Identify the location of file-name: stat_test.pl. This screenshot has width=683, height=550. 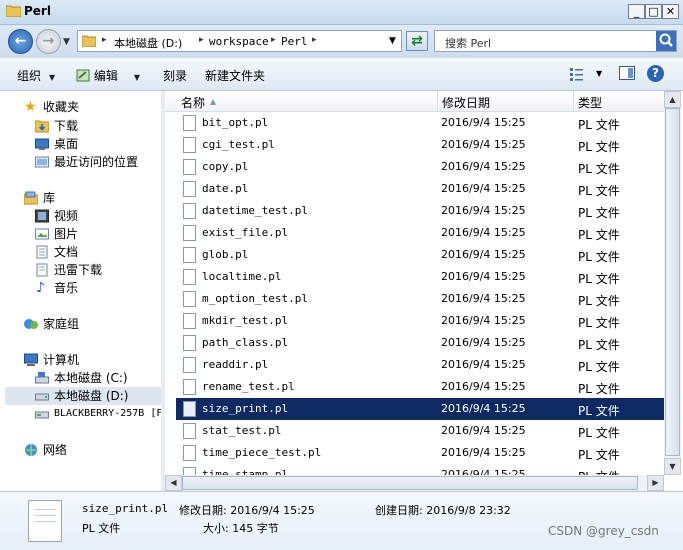
(242, 430).